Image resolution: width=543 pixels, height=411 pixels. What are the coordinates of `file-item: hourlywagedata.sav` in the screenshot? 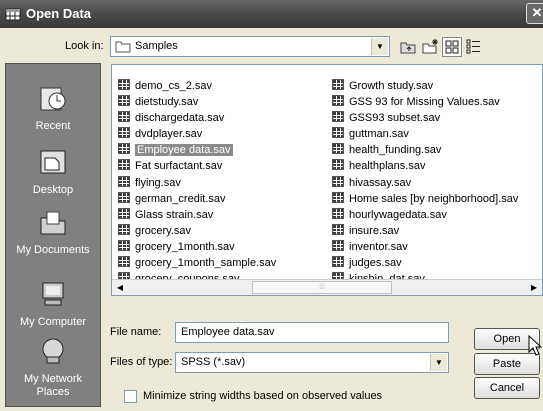 It's located at (425, 215).